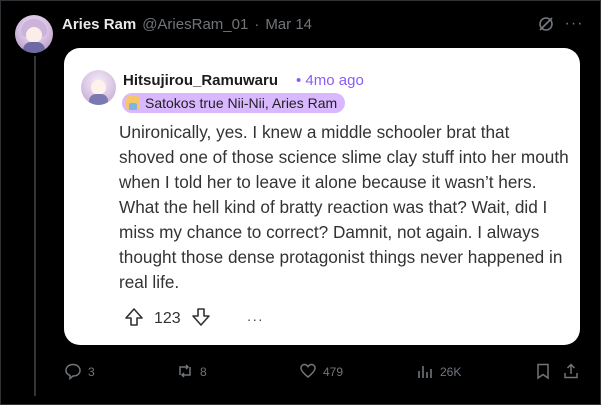 The height and width of the screenshot is (405, 601). I want to click on reply-button: 3, so click(79, 372).